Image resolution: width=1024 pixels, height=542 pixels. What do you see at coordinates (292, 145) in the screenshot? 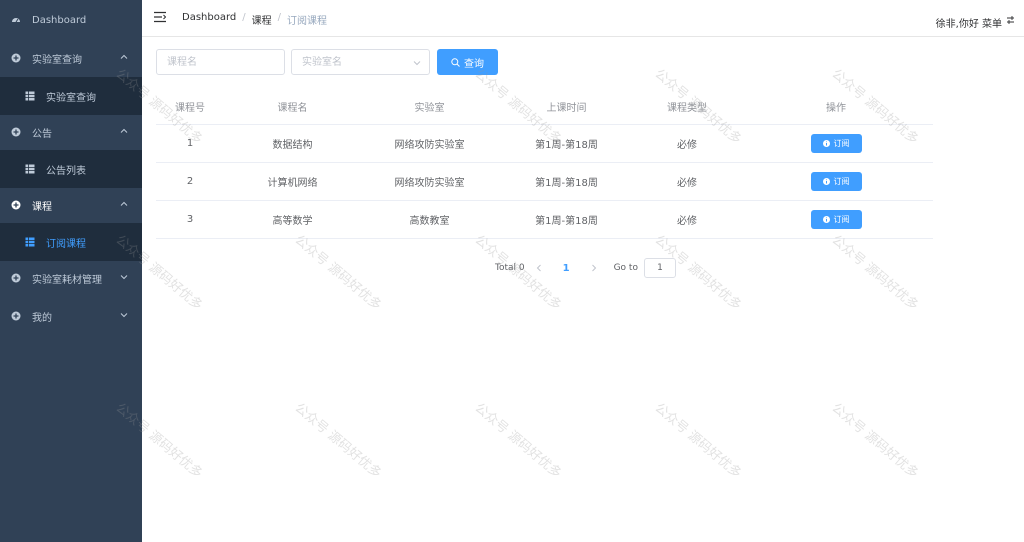
I see `cell-course-name: 数据结构` at bounding box center [292, 145].